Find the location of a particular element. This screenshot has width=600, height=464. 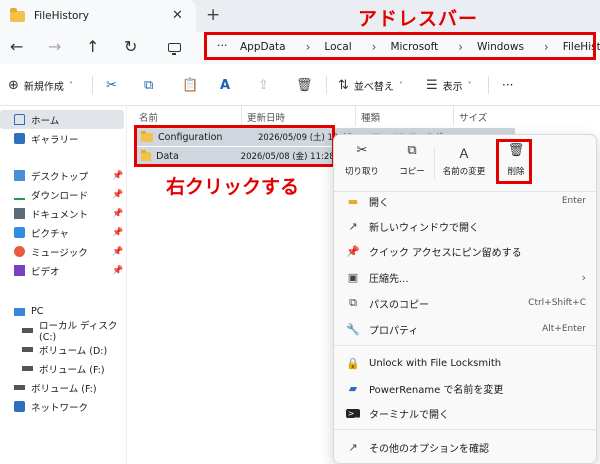

menu-item-more-options: ↗ その他のオプションを確認 is located at coordinates (466, 447).